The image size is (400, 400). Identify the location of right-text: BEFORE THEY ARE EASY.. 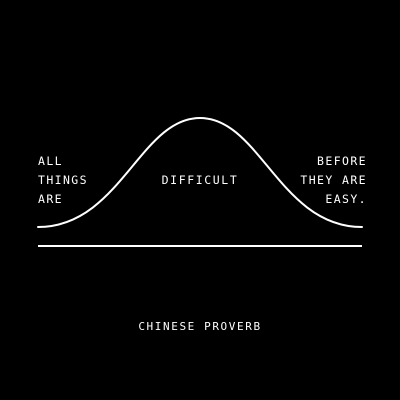
(333, 180).